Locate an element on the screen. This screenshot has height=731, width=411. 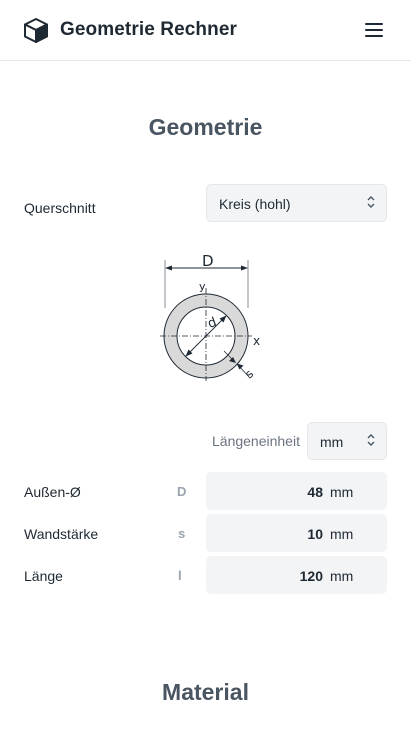
cross-section-label: Querschnitt is located at coordinates (60, 208).